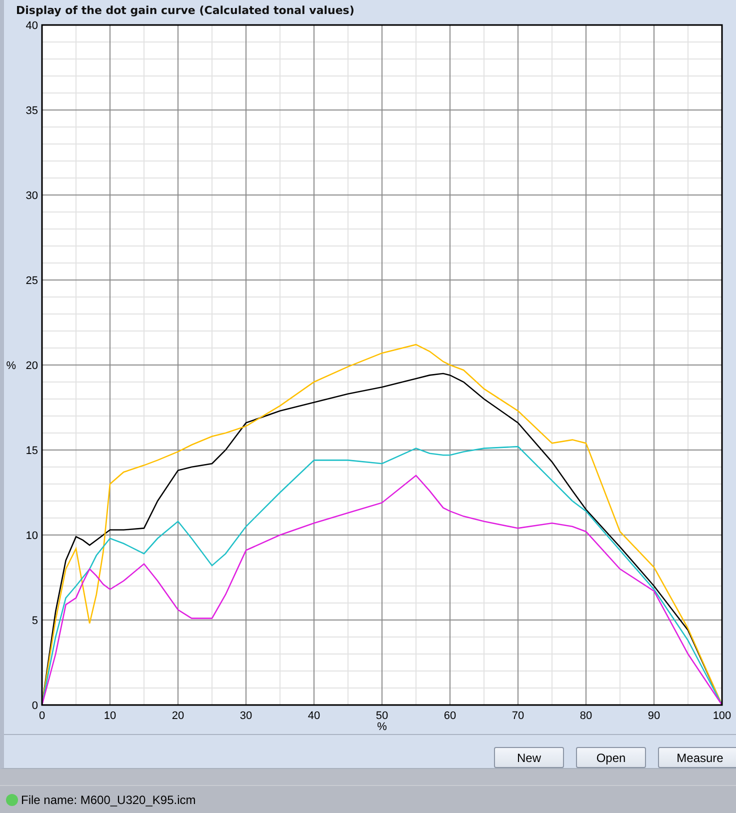 This screenshot has width=736, height=813. I want to click on toolbar-button: Measure, so click(697, 757).